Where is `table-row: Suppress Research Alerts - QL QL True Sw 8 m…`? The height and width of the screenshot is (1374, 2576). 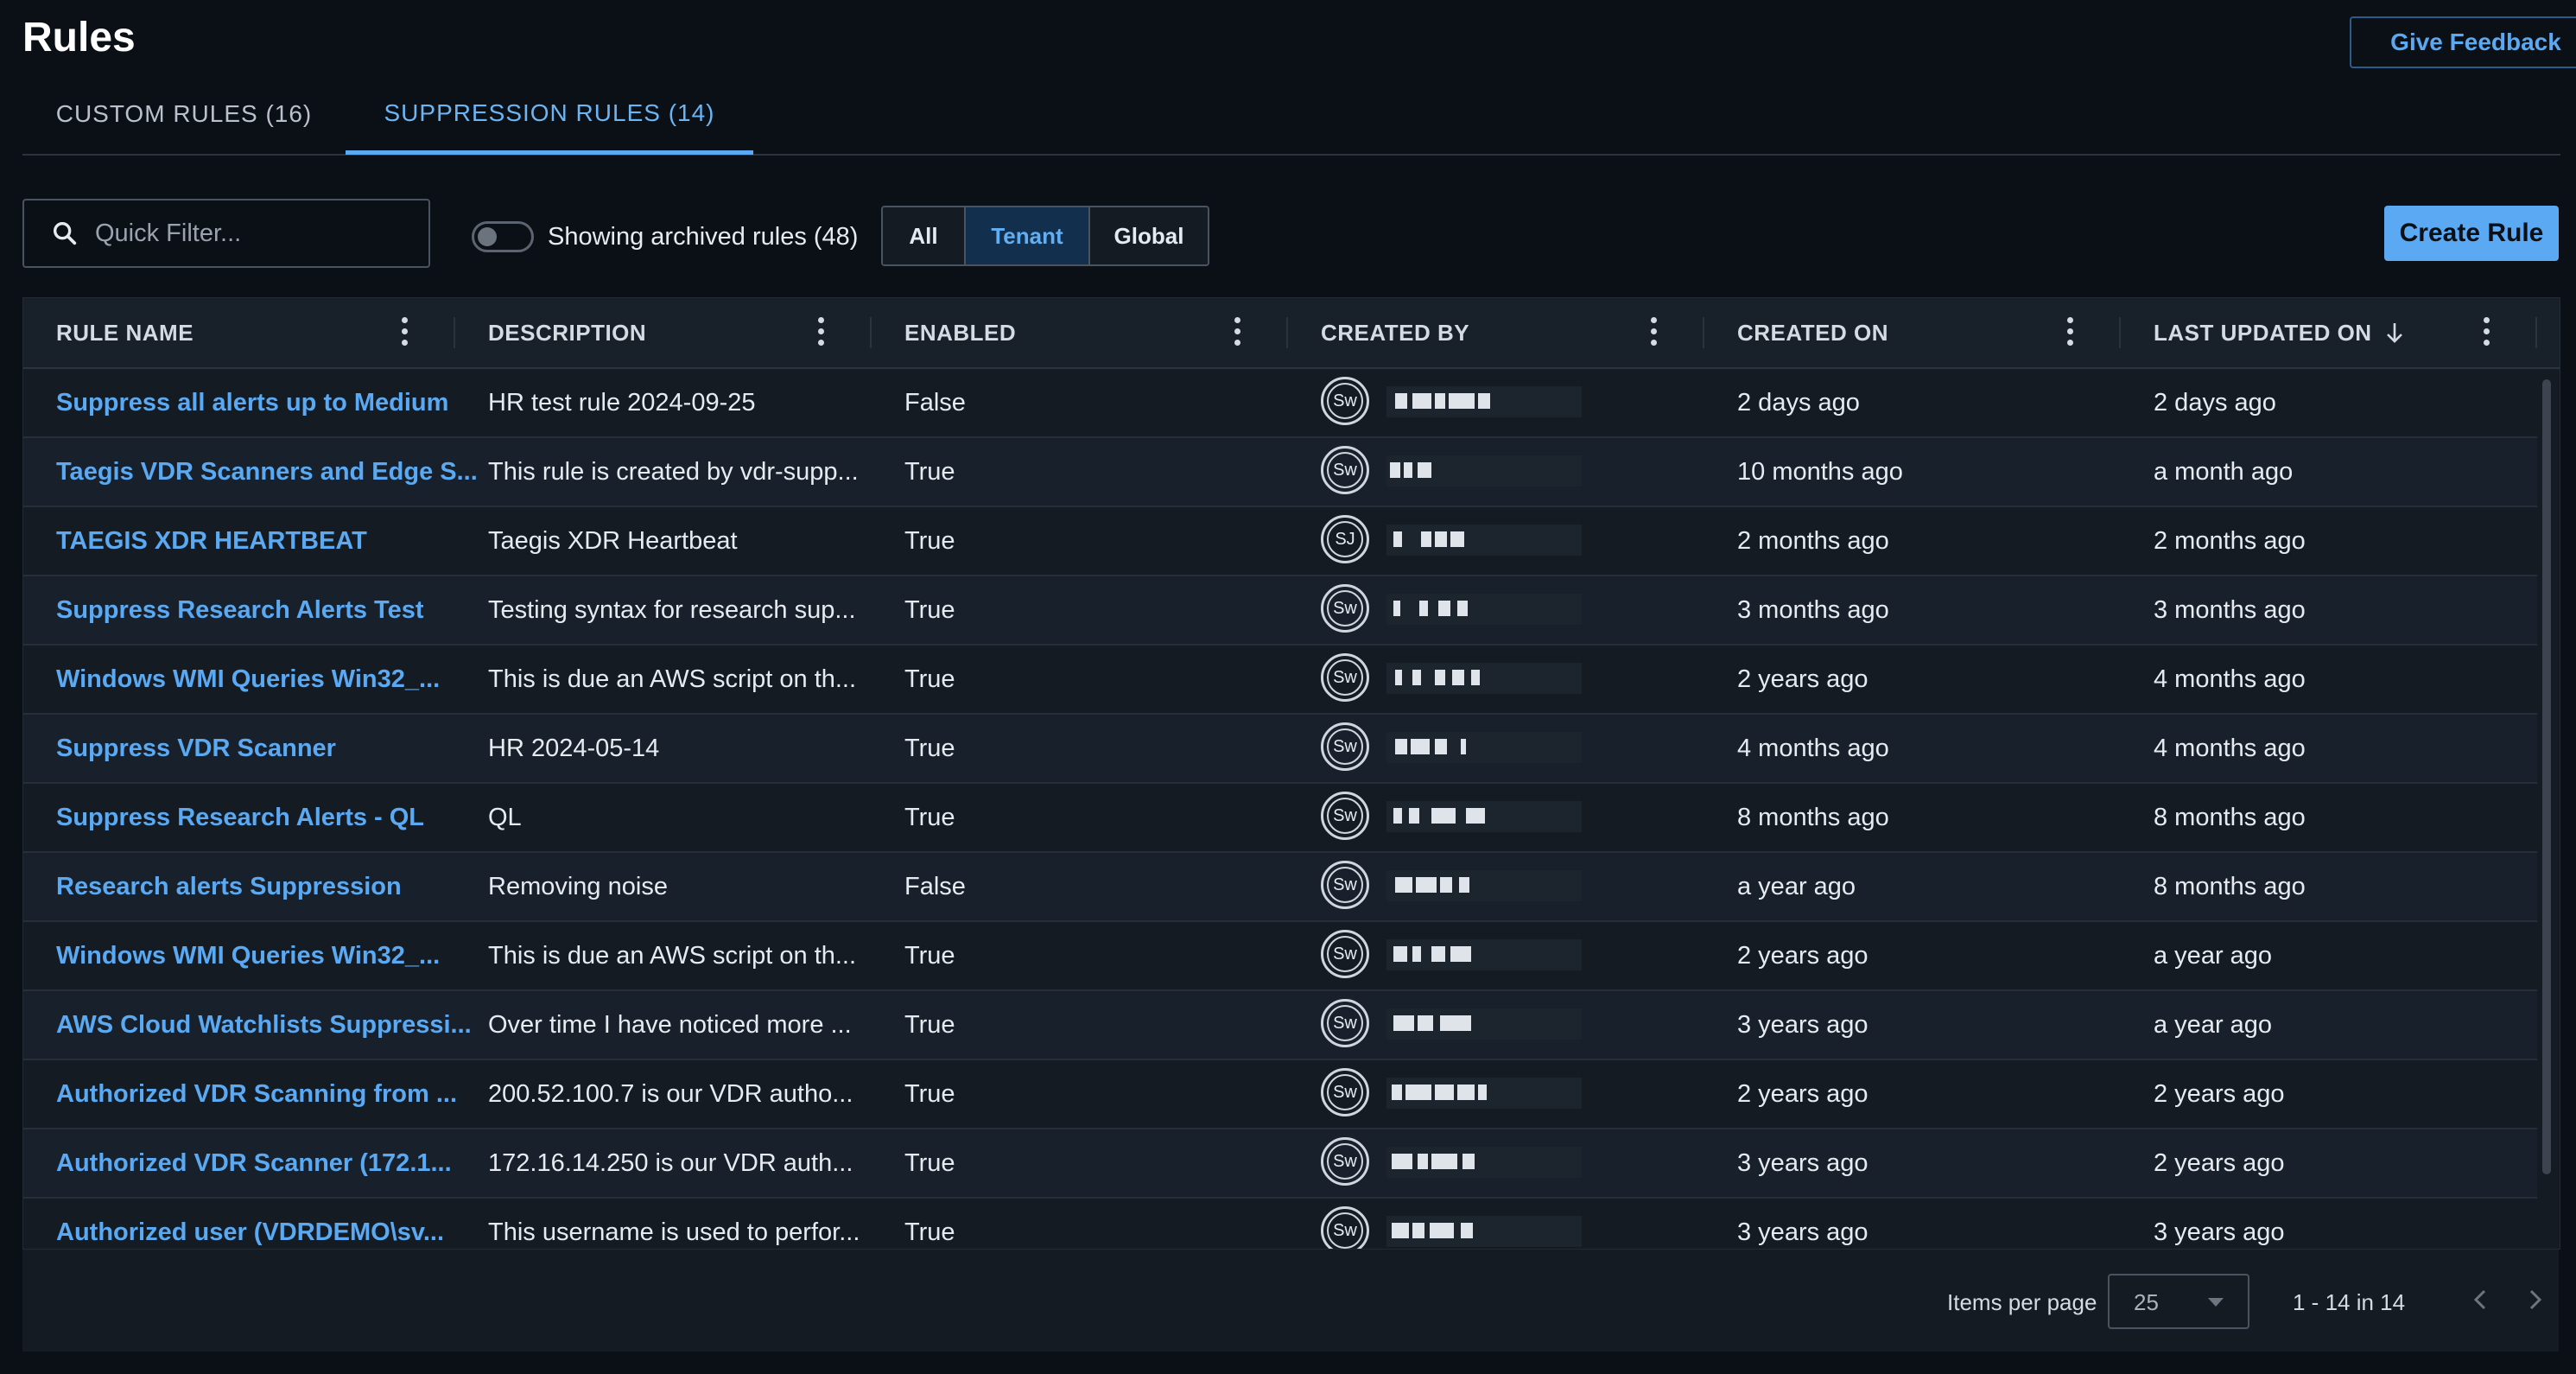
table-row: Suppress Research Alerts - QL QL True Sw 8 m… is located at coordinates (1280, 818).